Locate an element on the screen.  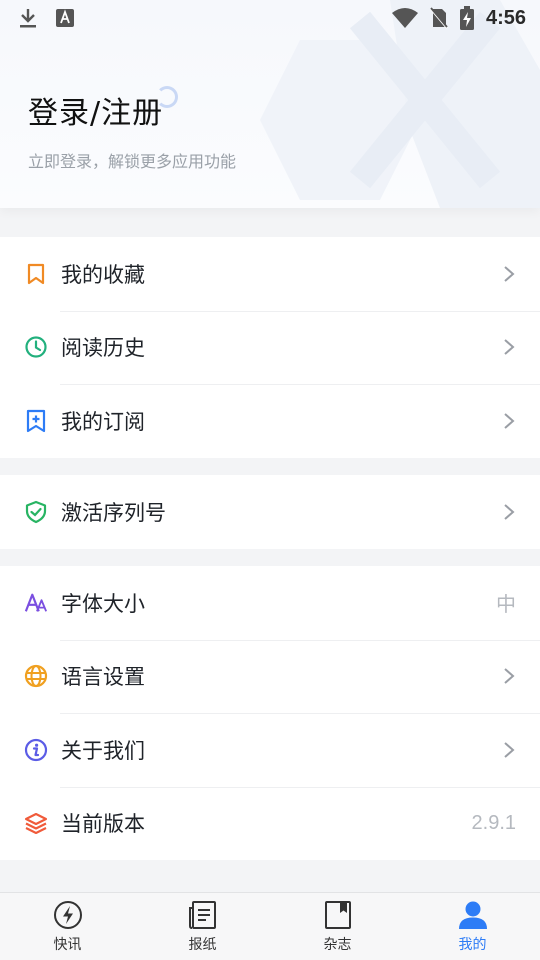
newspaper-icon is located at coordinates (203, 915).